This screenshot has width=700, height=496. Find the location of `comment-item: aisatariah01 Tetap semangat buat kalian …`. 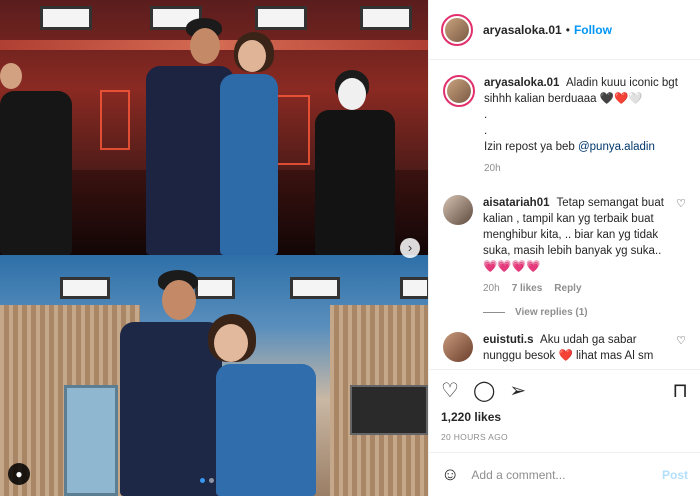

comment-item: aisatariah01 Tetap semangat buat kalian … is located at coordinates (564, 246).